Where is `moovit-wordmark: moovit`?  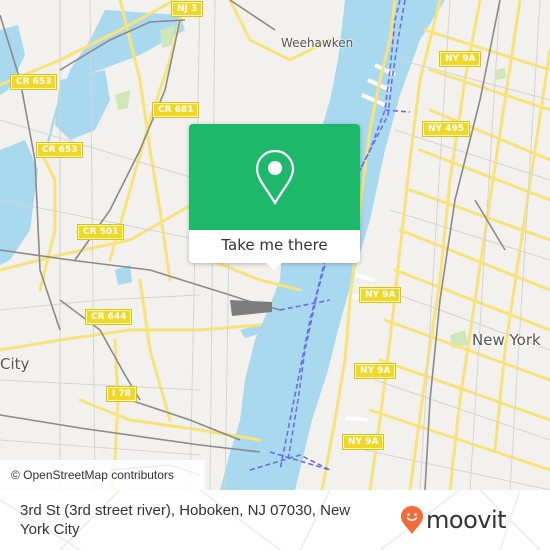 moovit-wordmark: moovit is located at coordinates (466, 520).